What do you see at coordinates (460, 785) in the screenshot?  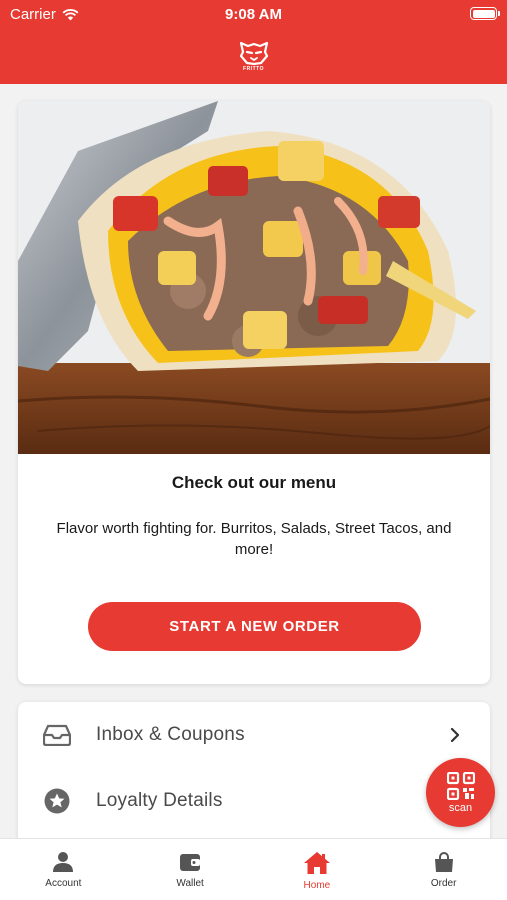 I see `qr-code-icon` at bounding box center [460, 785].